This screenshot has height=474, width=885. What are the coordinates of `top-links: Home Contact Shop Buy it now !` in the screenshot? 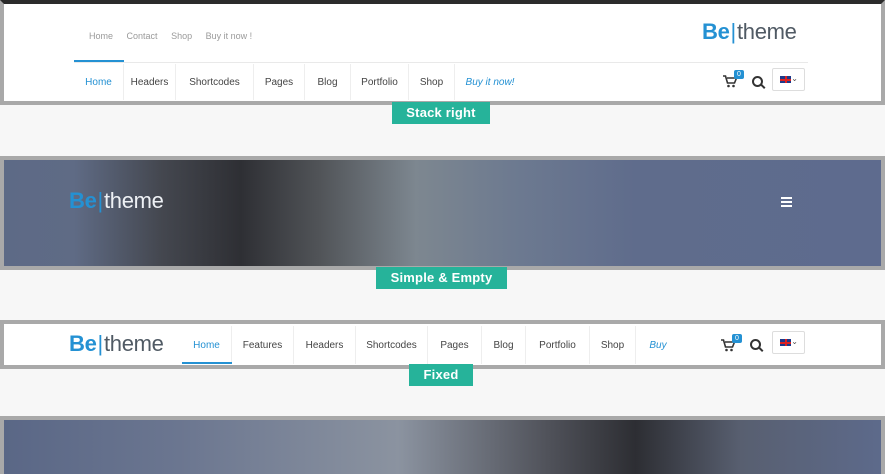 It's located at (176, 36).